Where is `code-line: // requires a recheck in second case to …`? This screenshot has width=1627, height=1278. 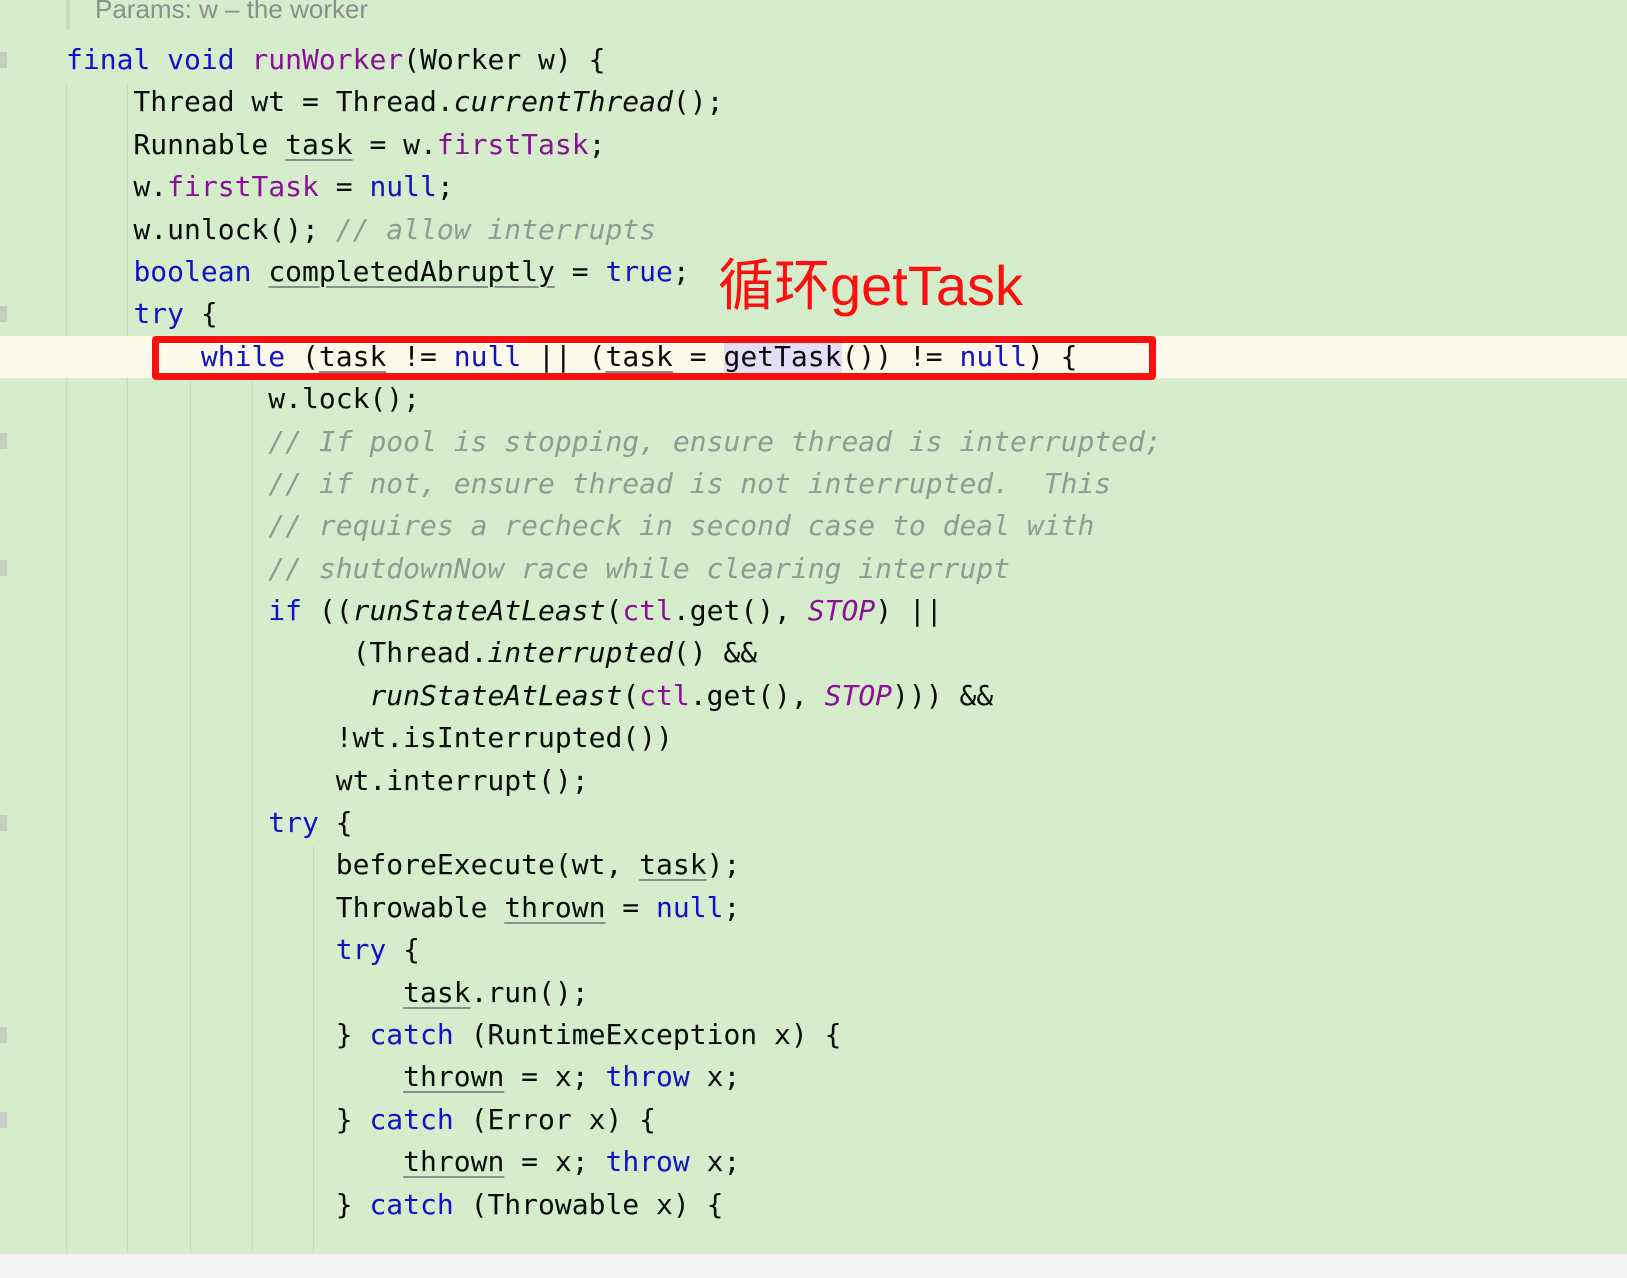
code-line: // requires a recheck in second case to … is located at coordinates (813, 526).